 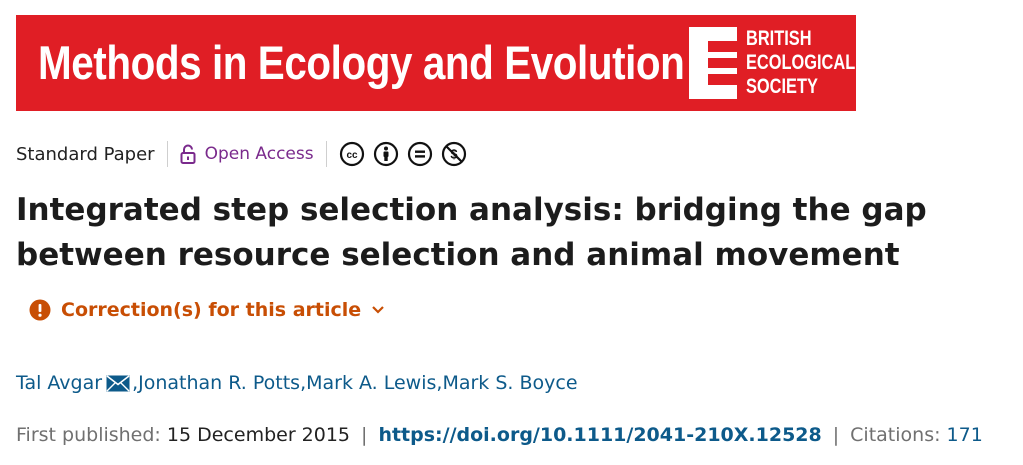 What do you see at coordinates (361, 62) in the screenshot?
I see `journal-title: Methods in Ecology and Evolution` at bounding box center [361, 62].